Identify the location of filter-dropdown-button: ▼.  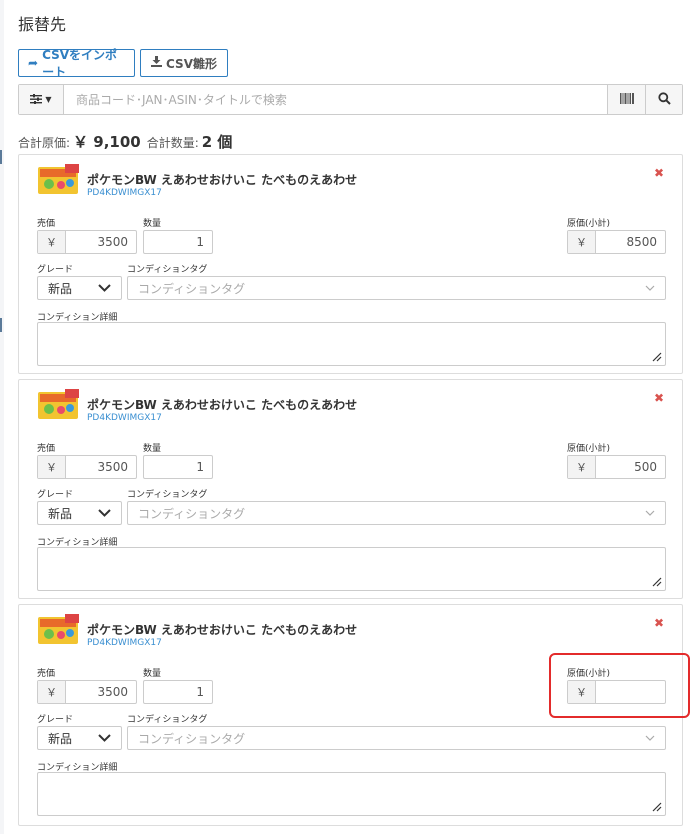
(41, 99).